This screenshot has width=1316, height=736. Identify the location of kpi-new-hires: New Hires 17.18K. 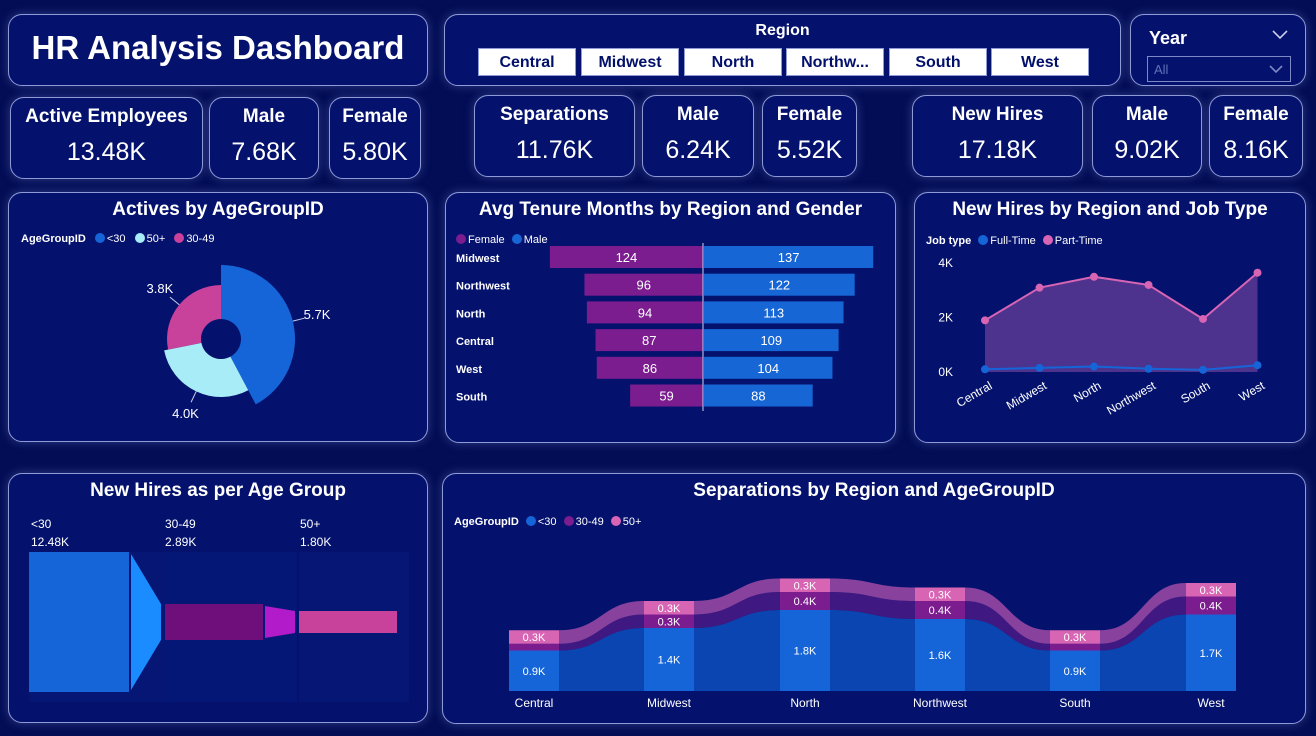
(997, 136).